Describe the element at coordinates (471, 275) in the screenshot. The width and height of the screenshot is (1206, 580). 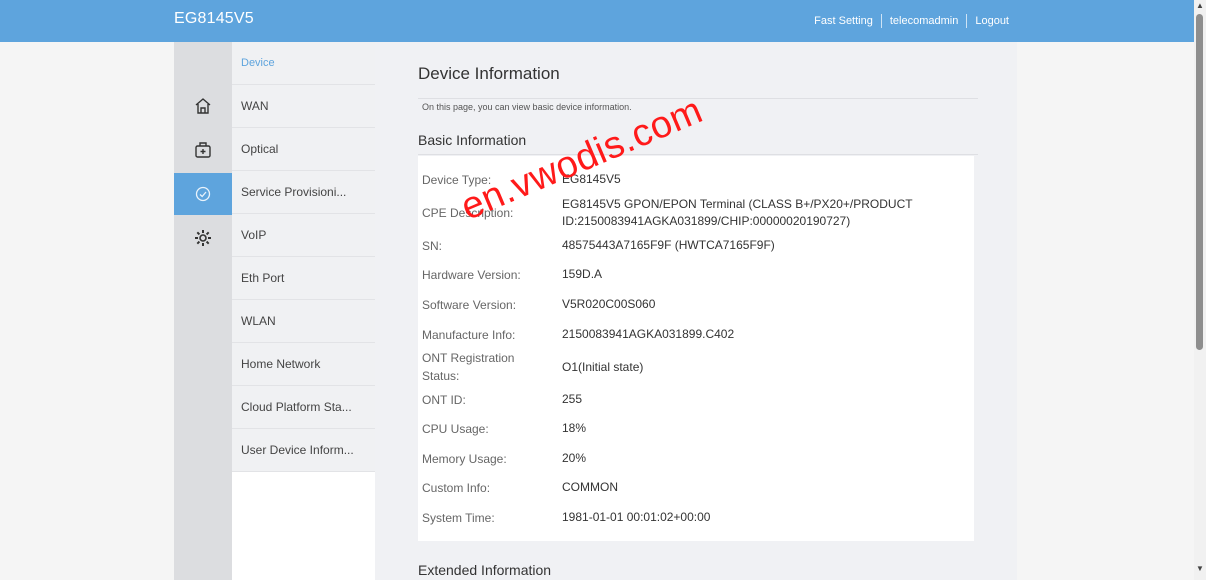
I see `hardware-version-label: Hardware Version:` at that location.